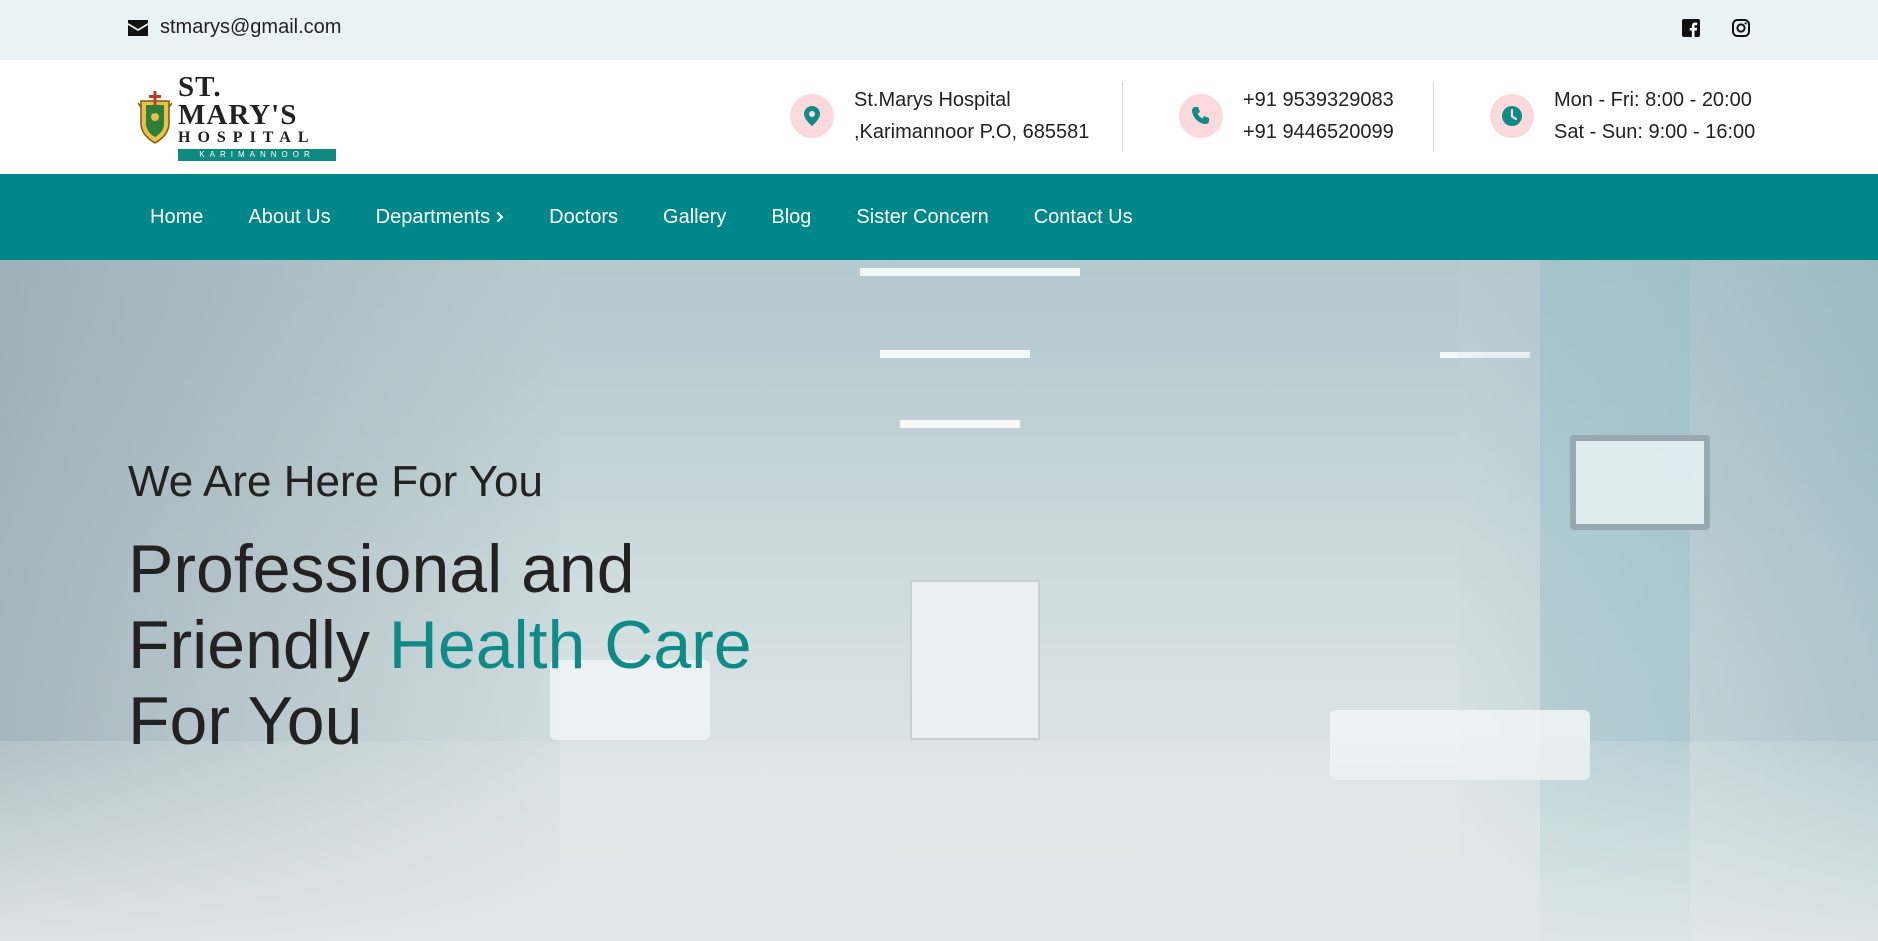  I want to click on nav-sister-concern: Sister Concern, so click(922, 217).